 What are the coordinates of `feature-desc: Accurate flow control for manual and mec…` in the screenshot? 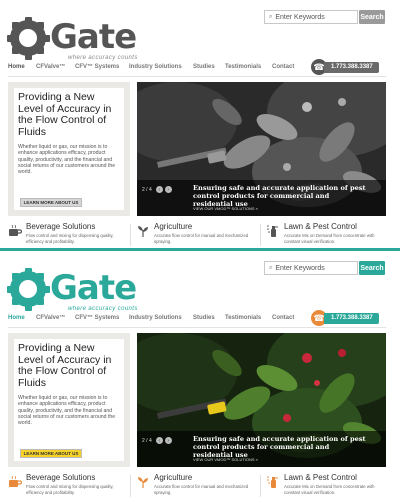 It's located at (201, 238).